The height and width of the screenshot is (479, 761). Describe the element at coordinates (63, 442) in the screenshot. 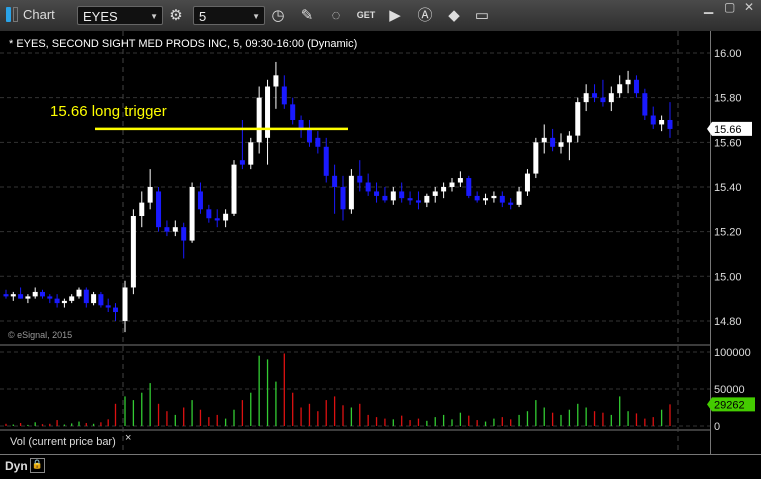

I see `volume-study-label: Vol (current price bar)` at that location.